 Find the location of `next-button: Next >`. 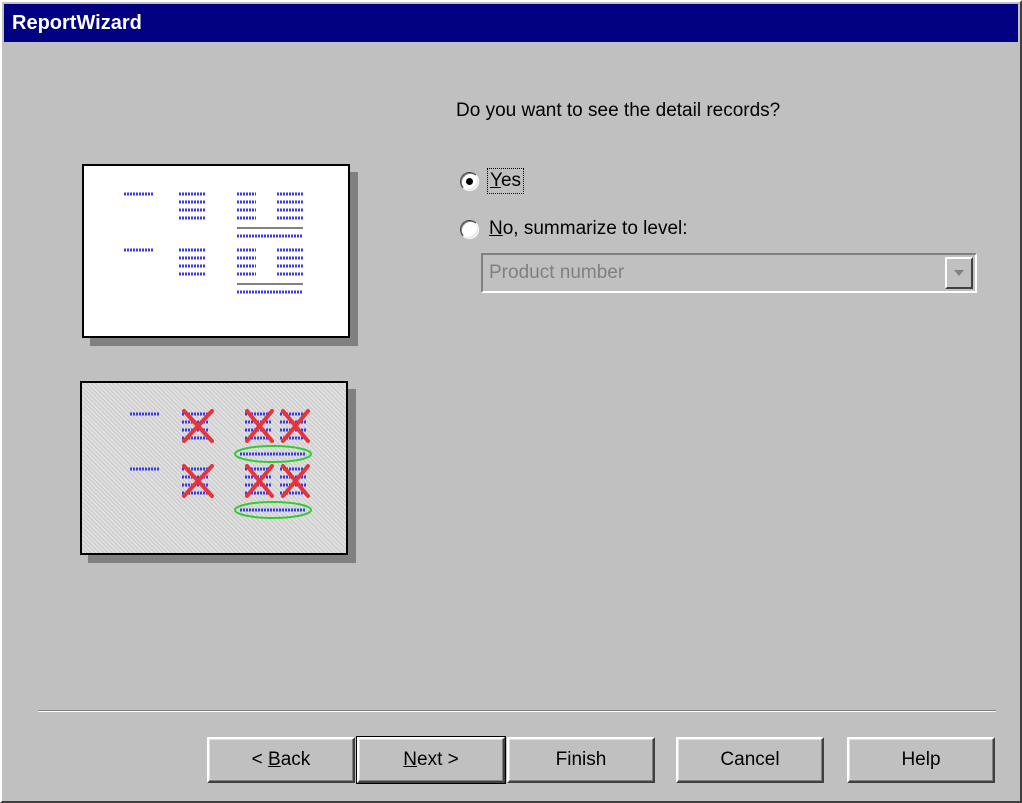

next-button: Next > is located at coordinates (431, 760).